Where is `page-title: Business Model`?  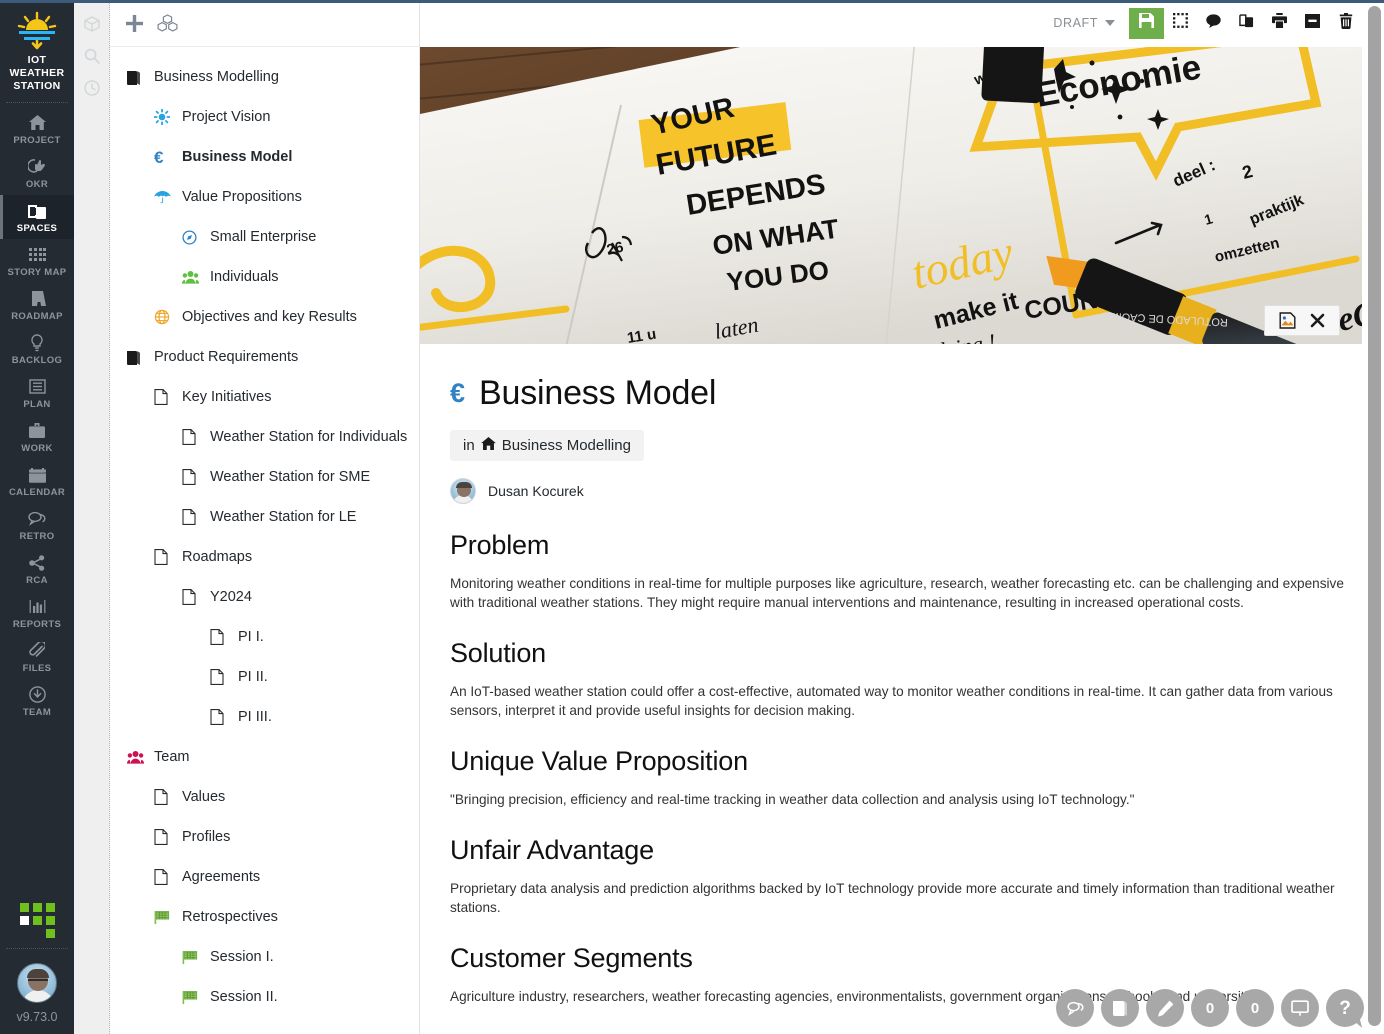
page-title: Business Model is located at coordinates (598, 393).